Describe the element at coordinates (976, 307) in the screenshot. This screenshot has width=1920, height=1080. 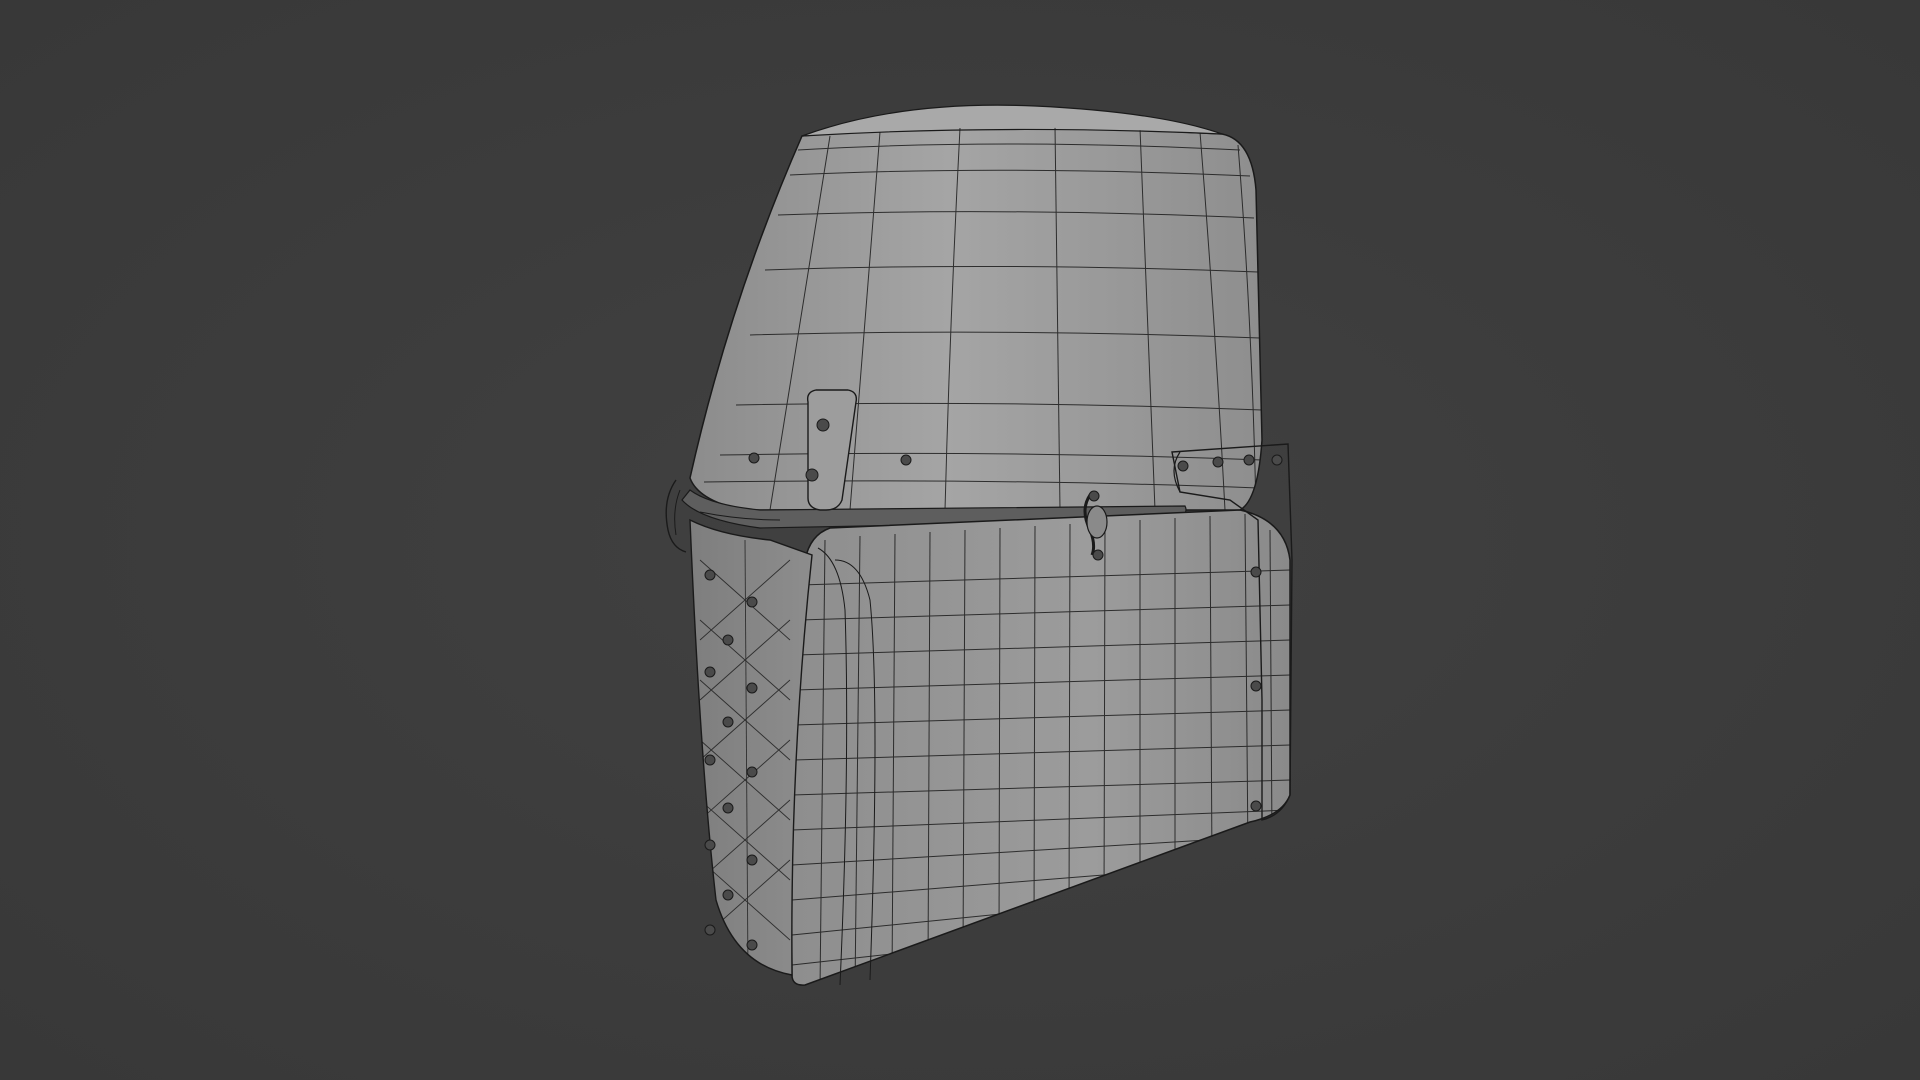
I see `helmet-dome` at that location.